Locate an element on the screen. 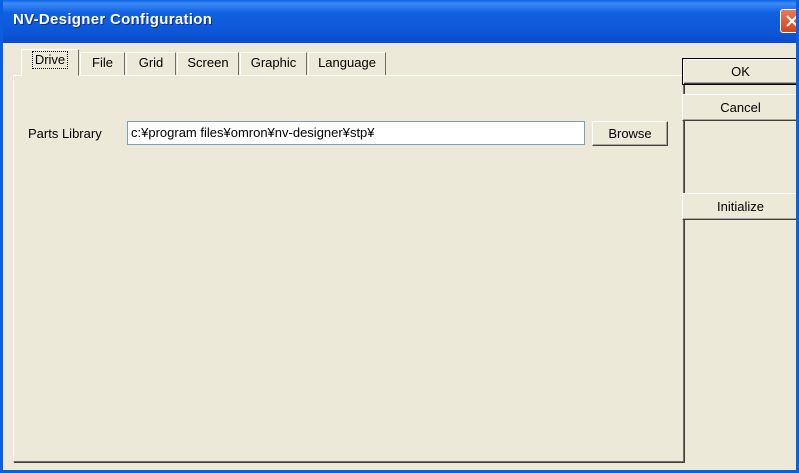 This screenshot has width=799, height=473. tab-screen: Screen is located at coordinates (208, 63).